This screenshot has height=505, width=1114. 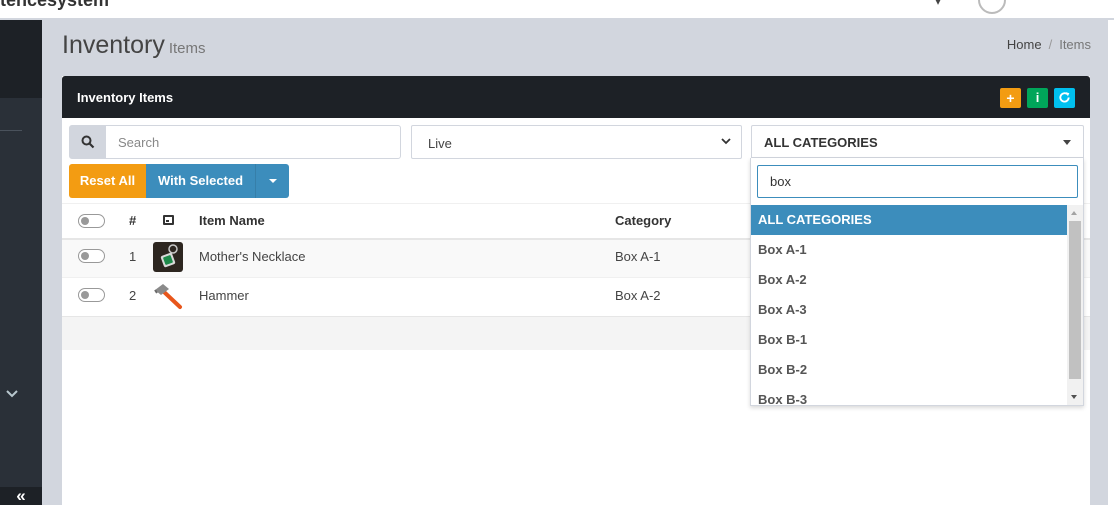 I want to click on right-edge-strip, so click(x=1111, y=262).